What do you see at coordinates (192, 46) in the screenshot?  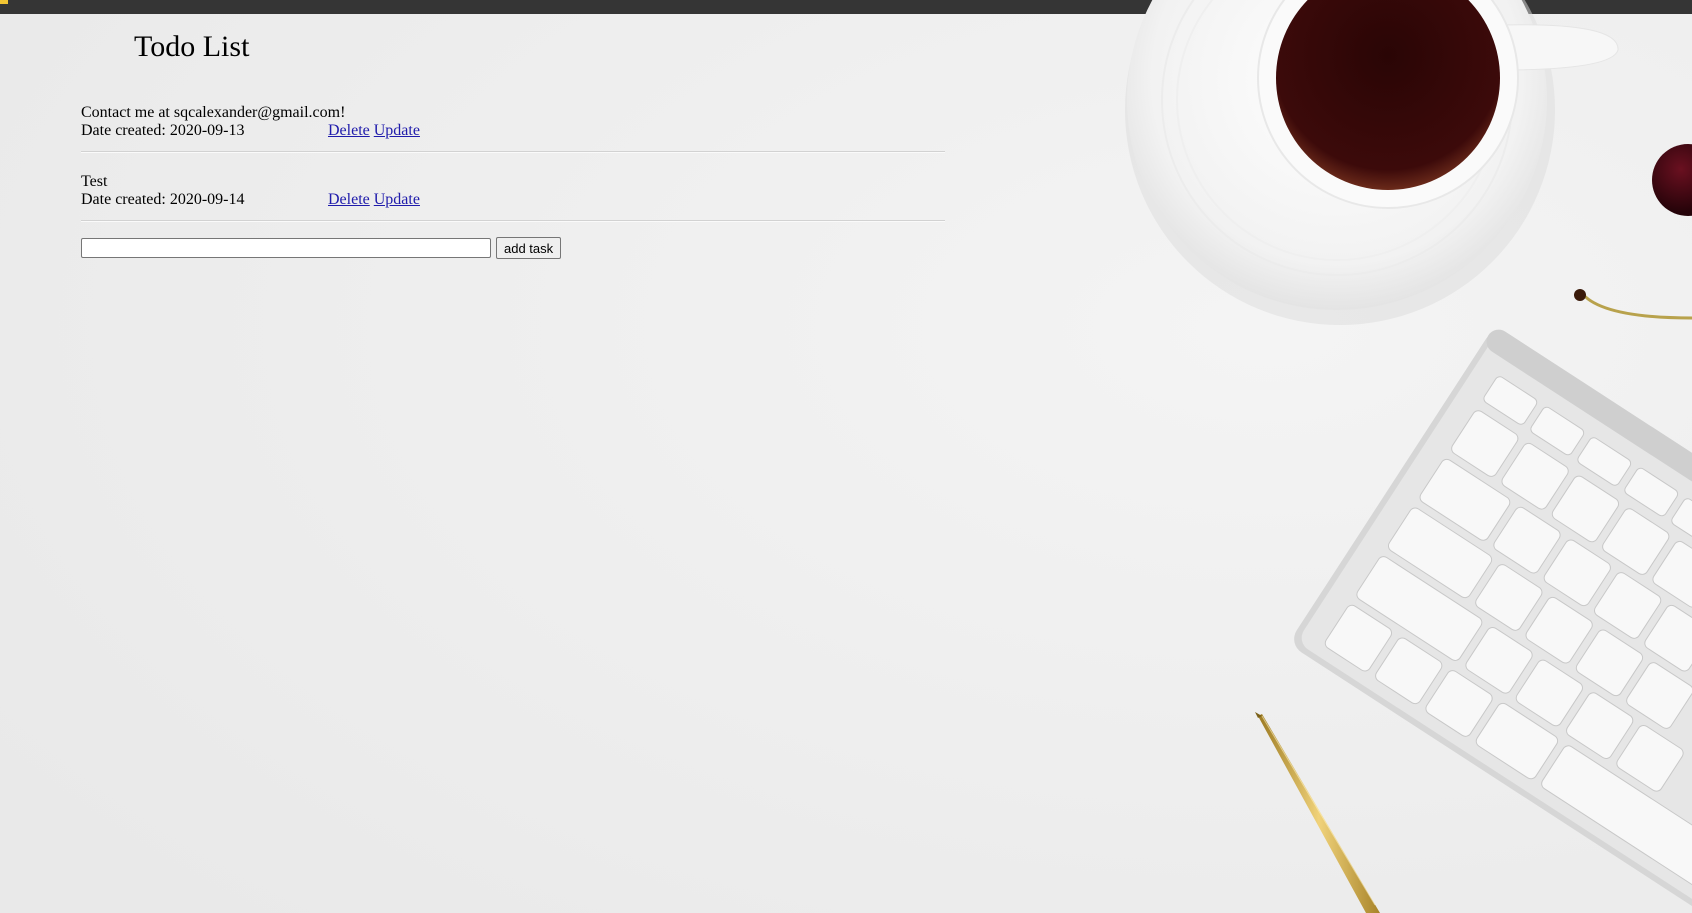 I see `page-title: Todo List` at bounding box center [192, 46].